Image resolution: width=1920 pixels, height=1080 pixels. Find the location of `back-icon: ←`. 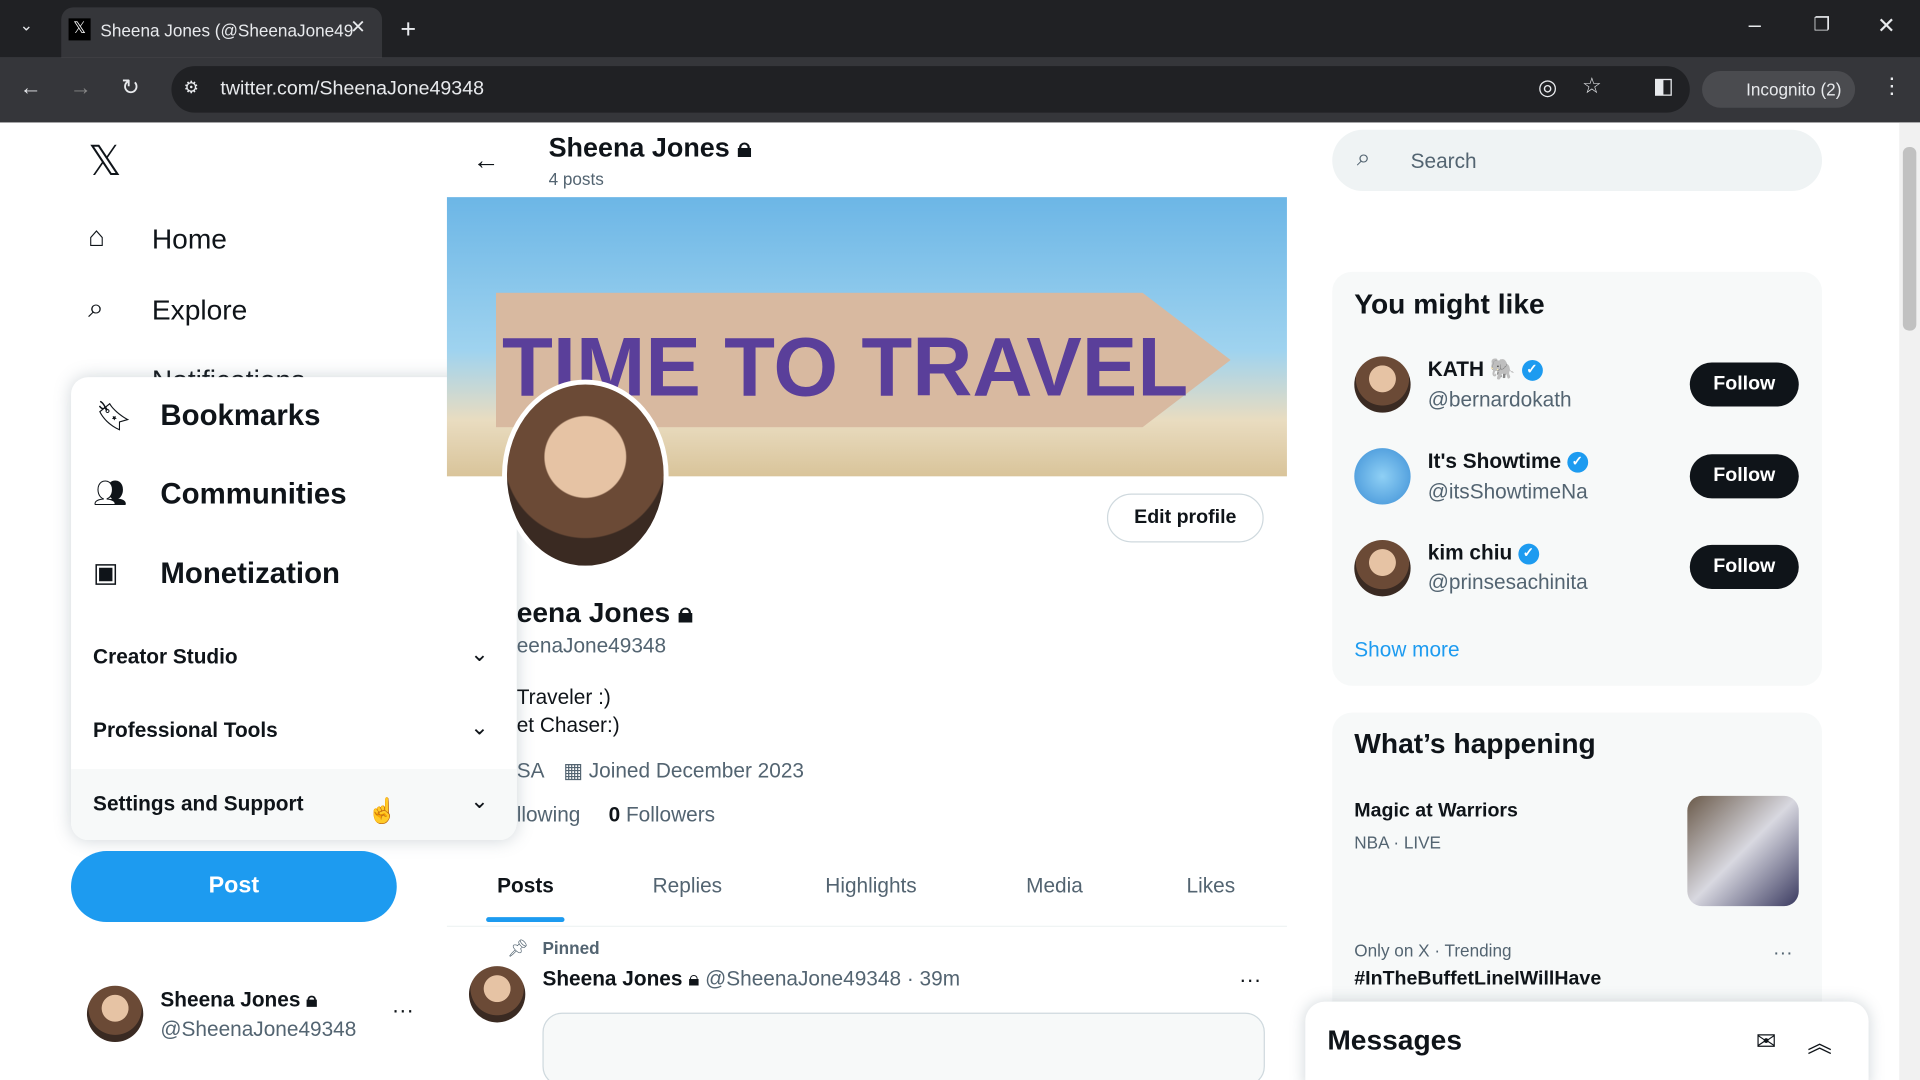

back-icon: ← is located at coordinates (31, 88).